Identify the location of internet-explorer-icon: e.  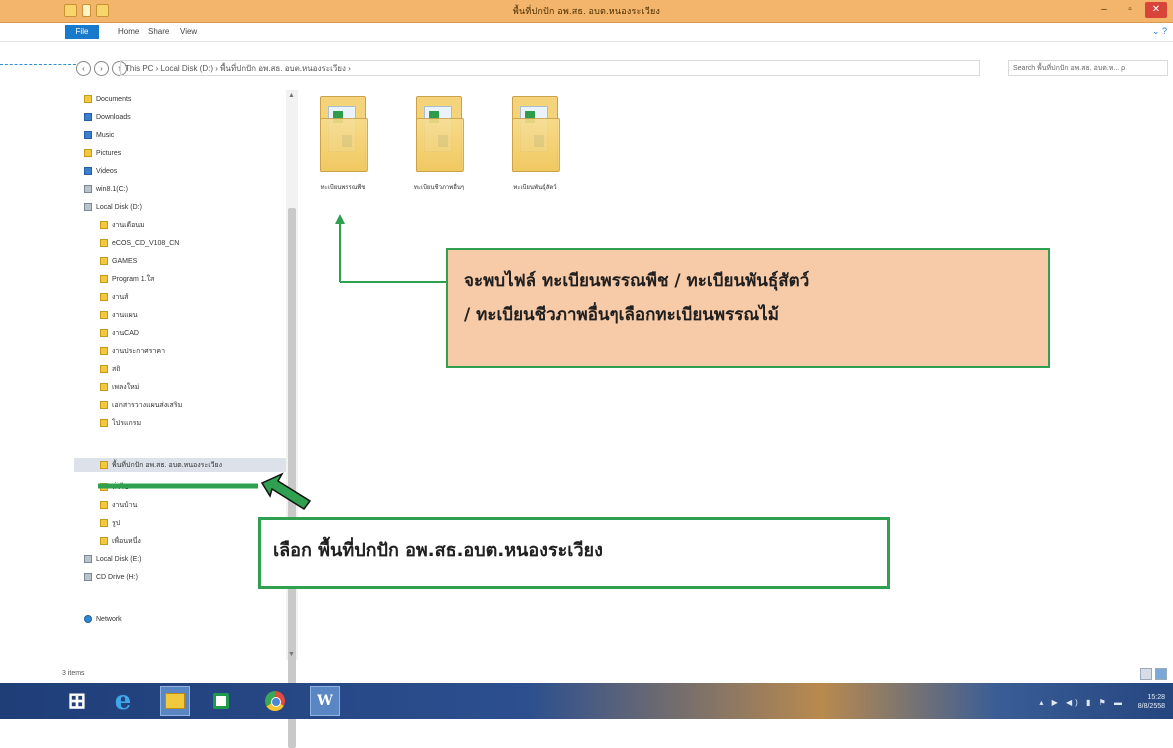
(123, 701).